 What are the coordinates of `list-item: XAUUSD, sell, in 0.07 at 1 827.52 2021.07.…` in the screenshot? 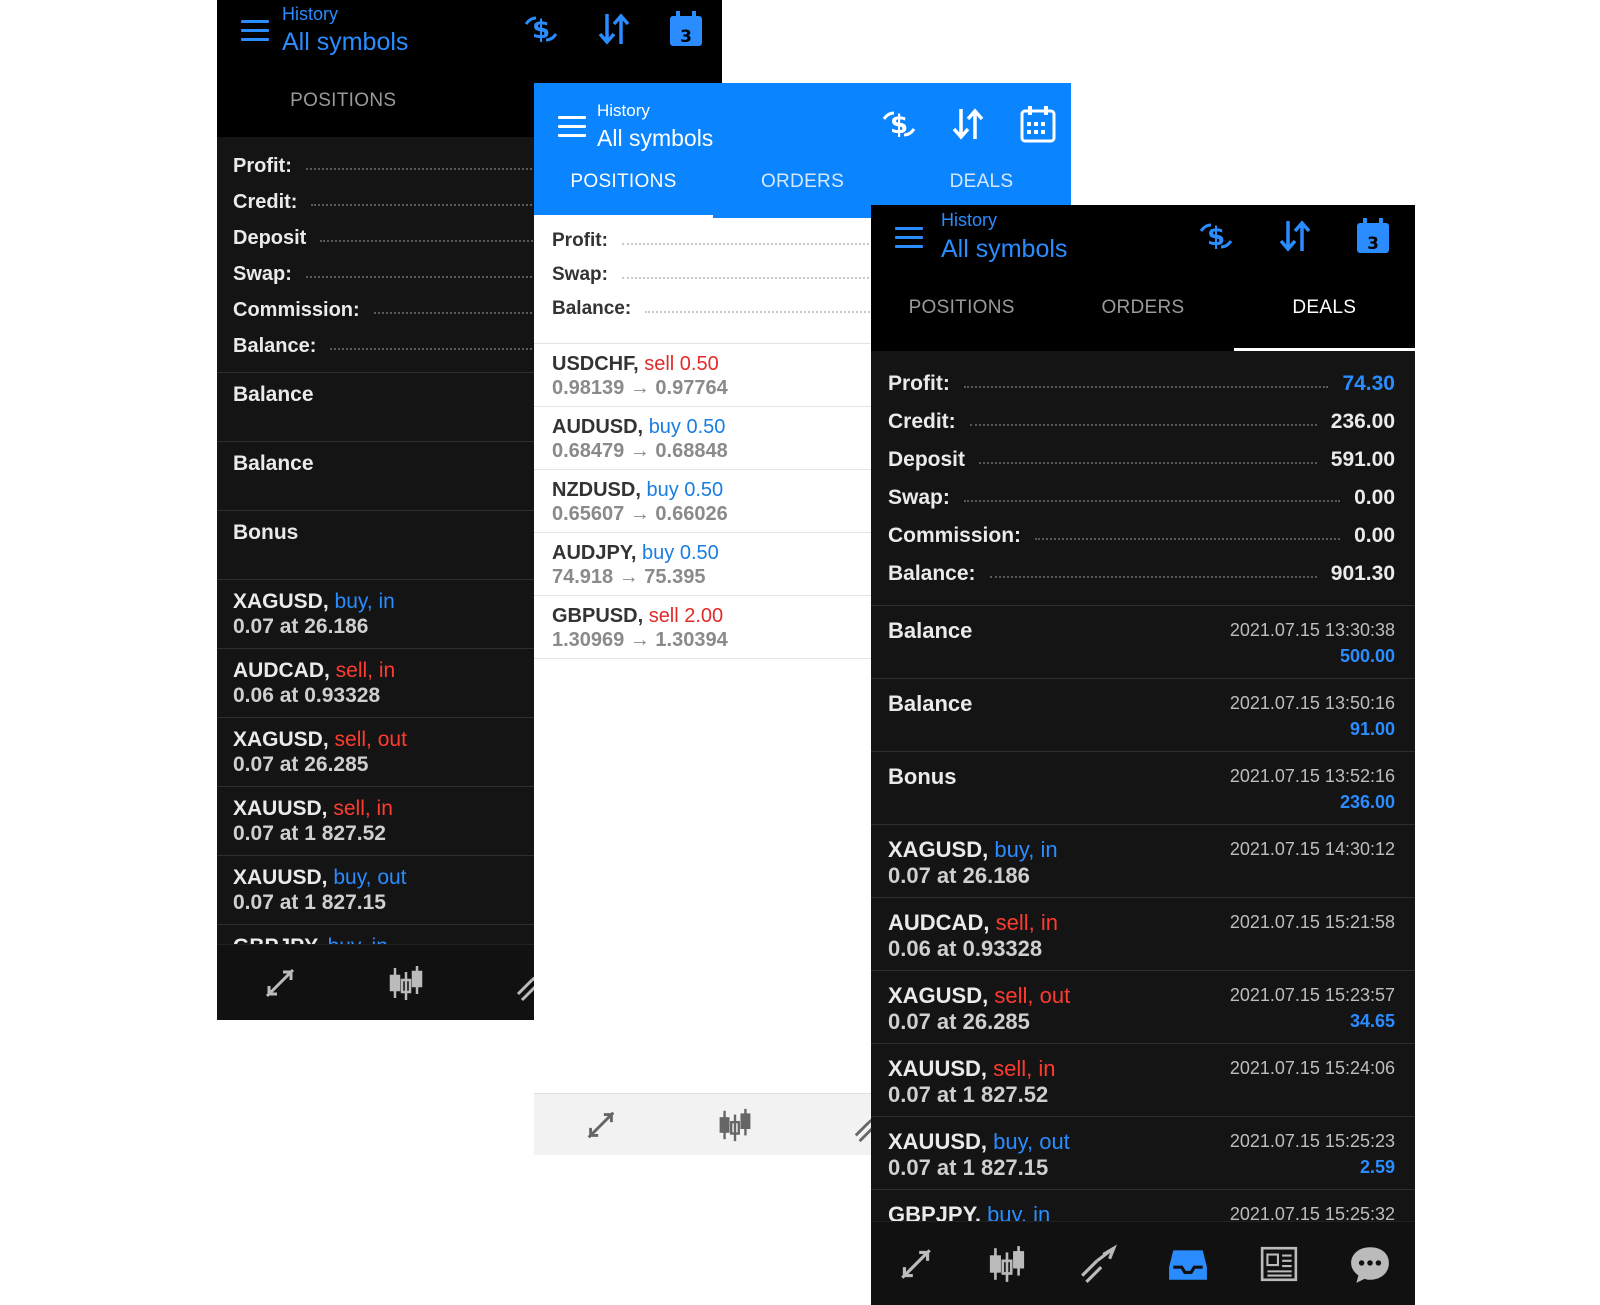 It's located at (1143, 1079).